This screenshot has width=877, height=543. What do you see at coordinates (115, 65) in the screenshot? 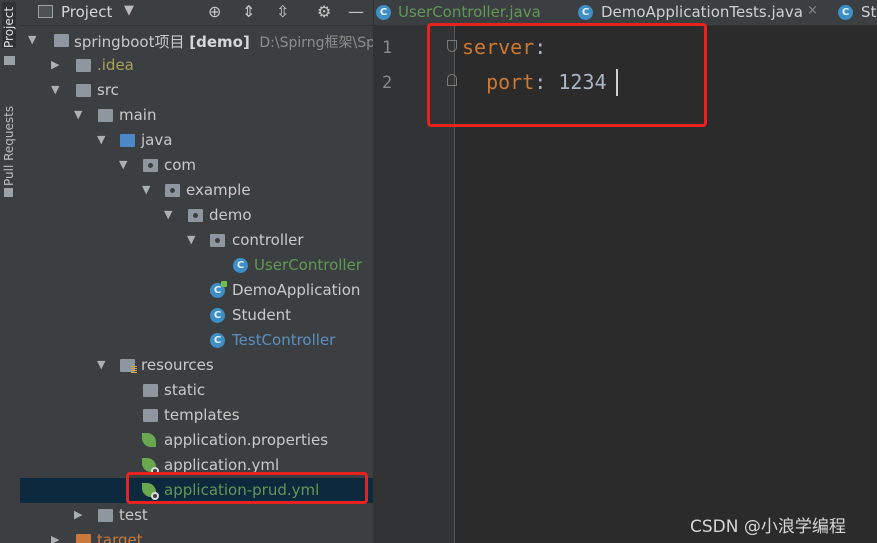
I see `tree-label-idea: .idea` at bounding box center [115, 65].